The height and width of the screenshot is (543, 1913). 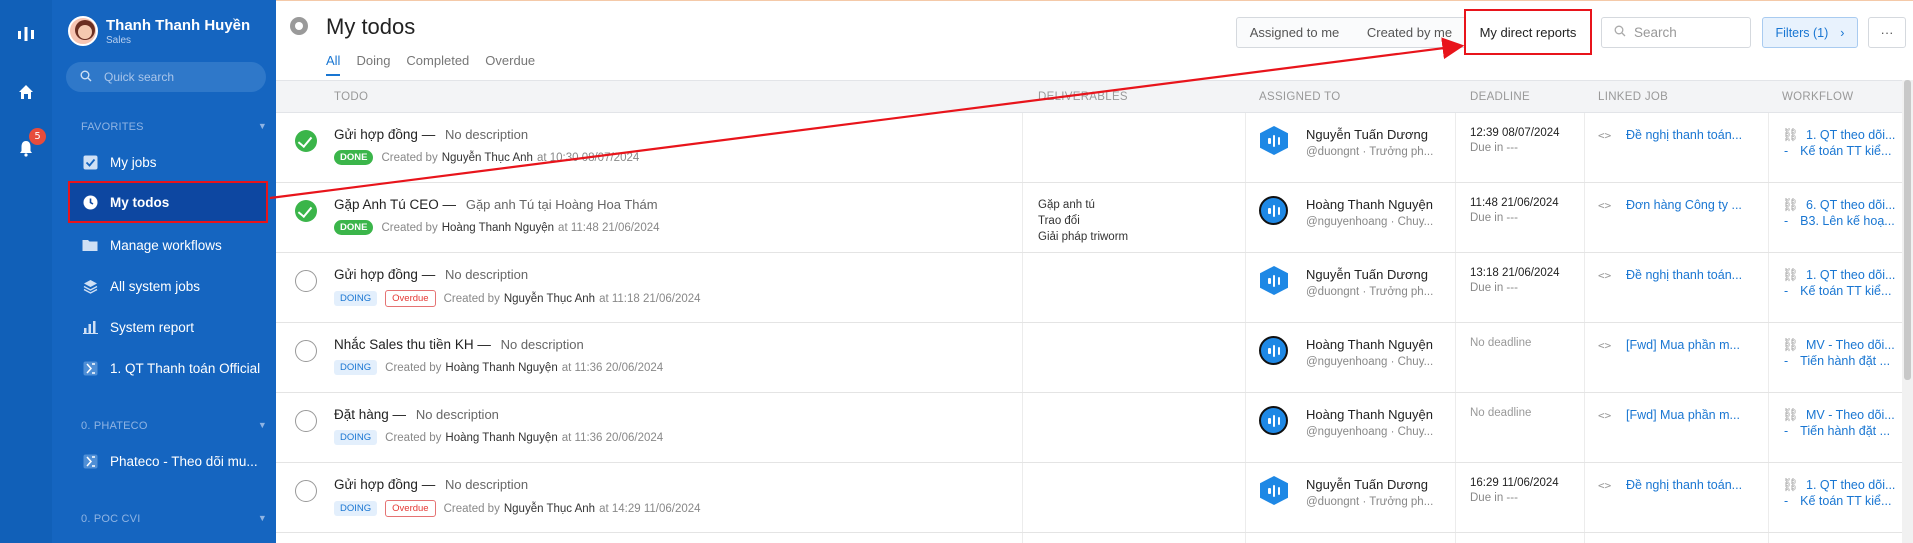 What do you see at coordinates (487, 157) in the screenshot?
I see `creator-name: Nguyễn Thục Anh` at bounding box center [487, 157].